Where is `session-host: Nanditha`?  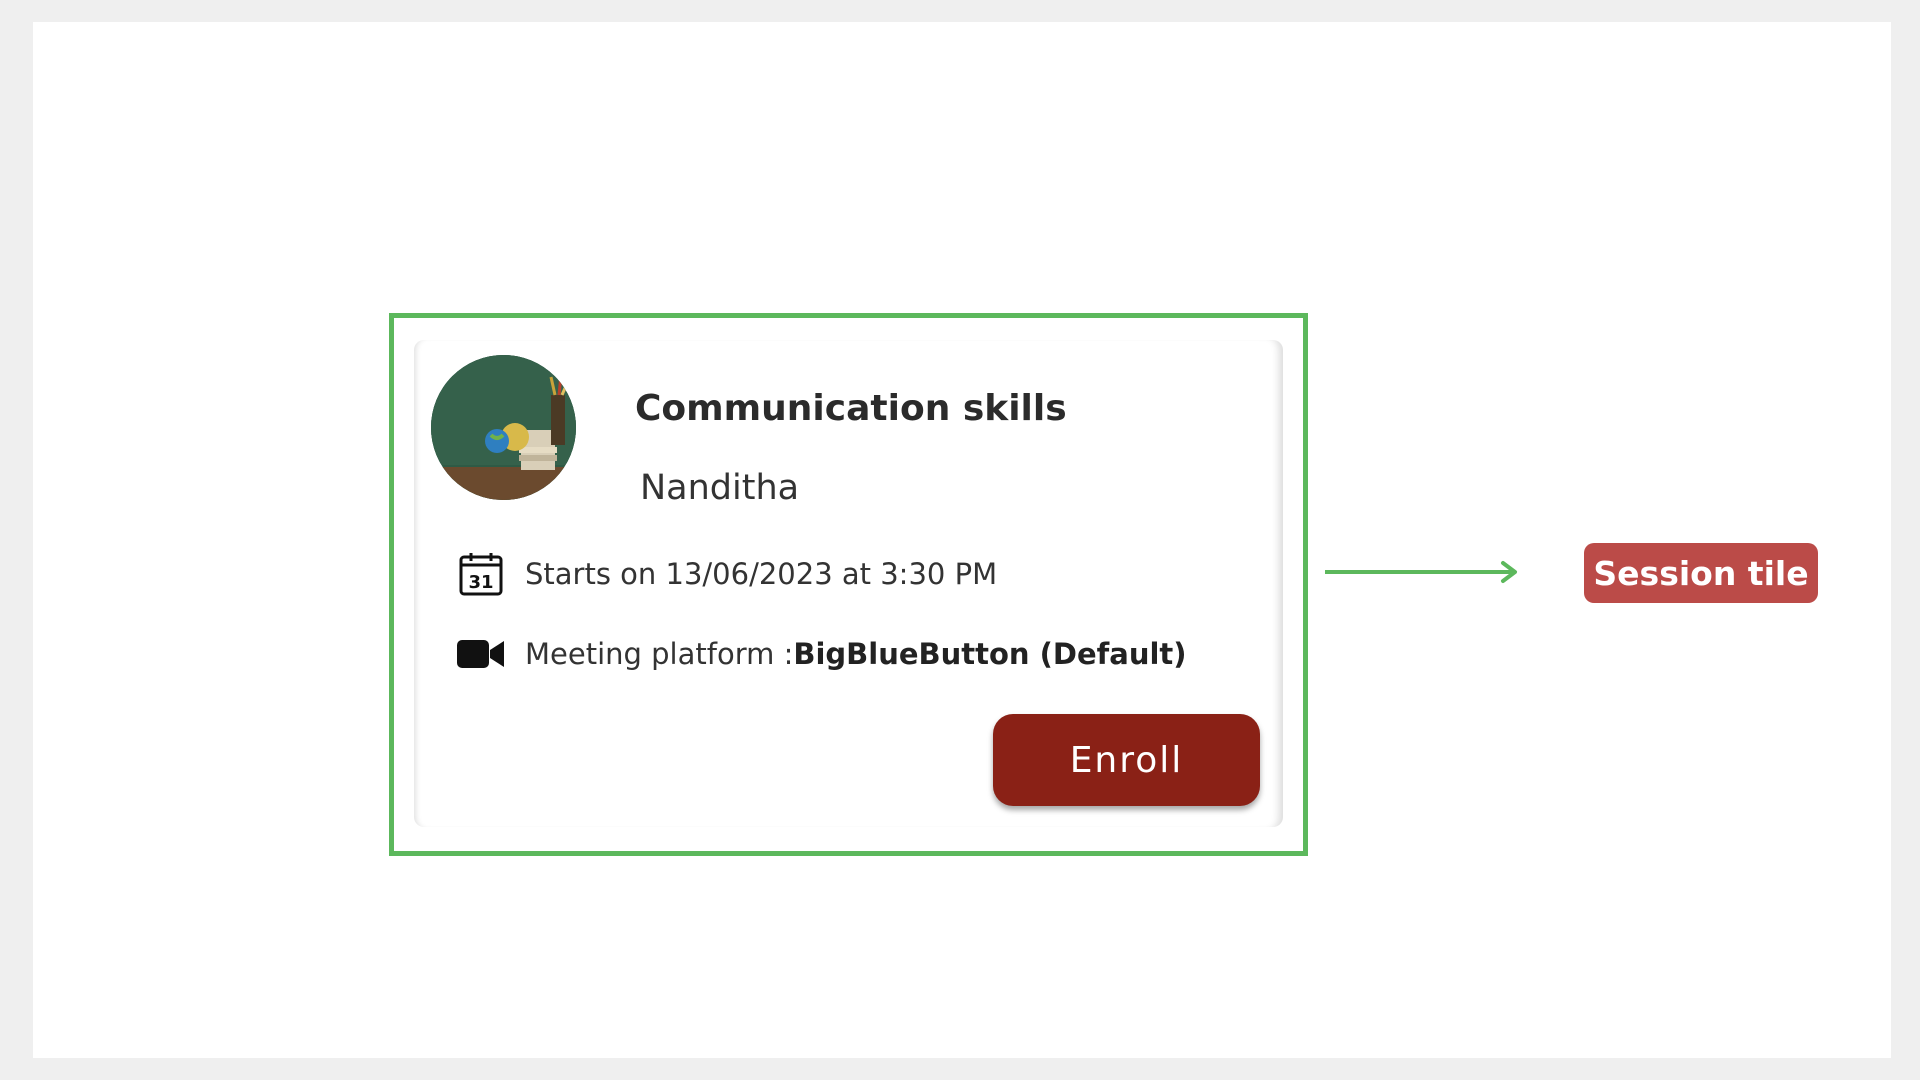 session-host: Nanditha is located at coordinates (720, 488).